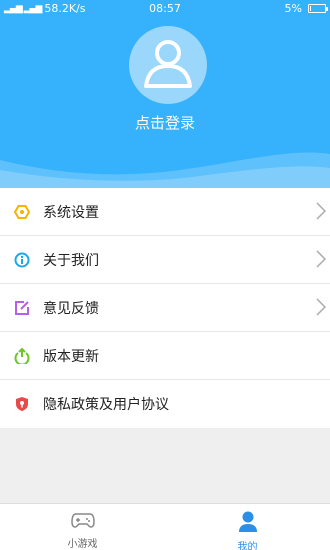 The image size is (330, 550). I want to click on bottom-tab-bar: 小游戏 我的, so click(165, 526).